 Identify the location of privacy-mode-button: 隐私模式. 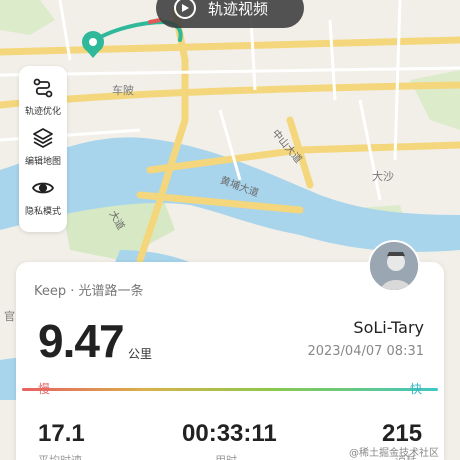
(43, 201).